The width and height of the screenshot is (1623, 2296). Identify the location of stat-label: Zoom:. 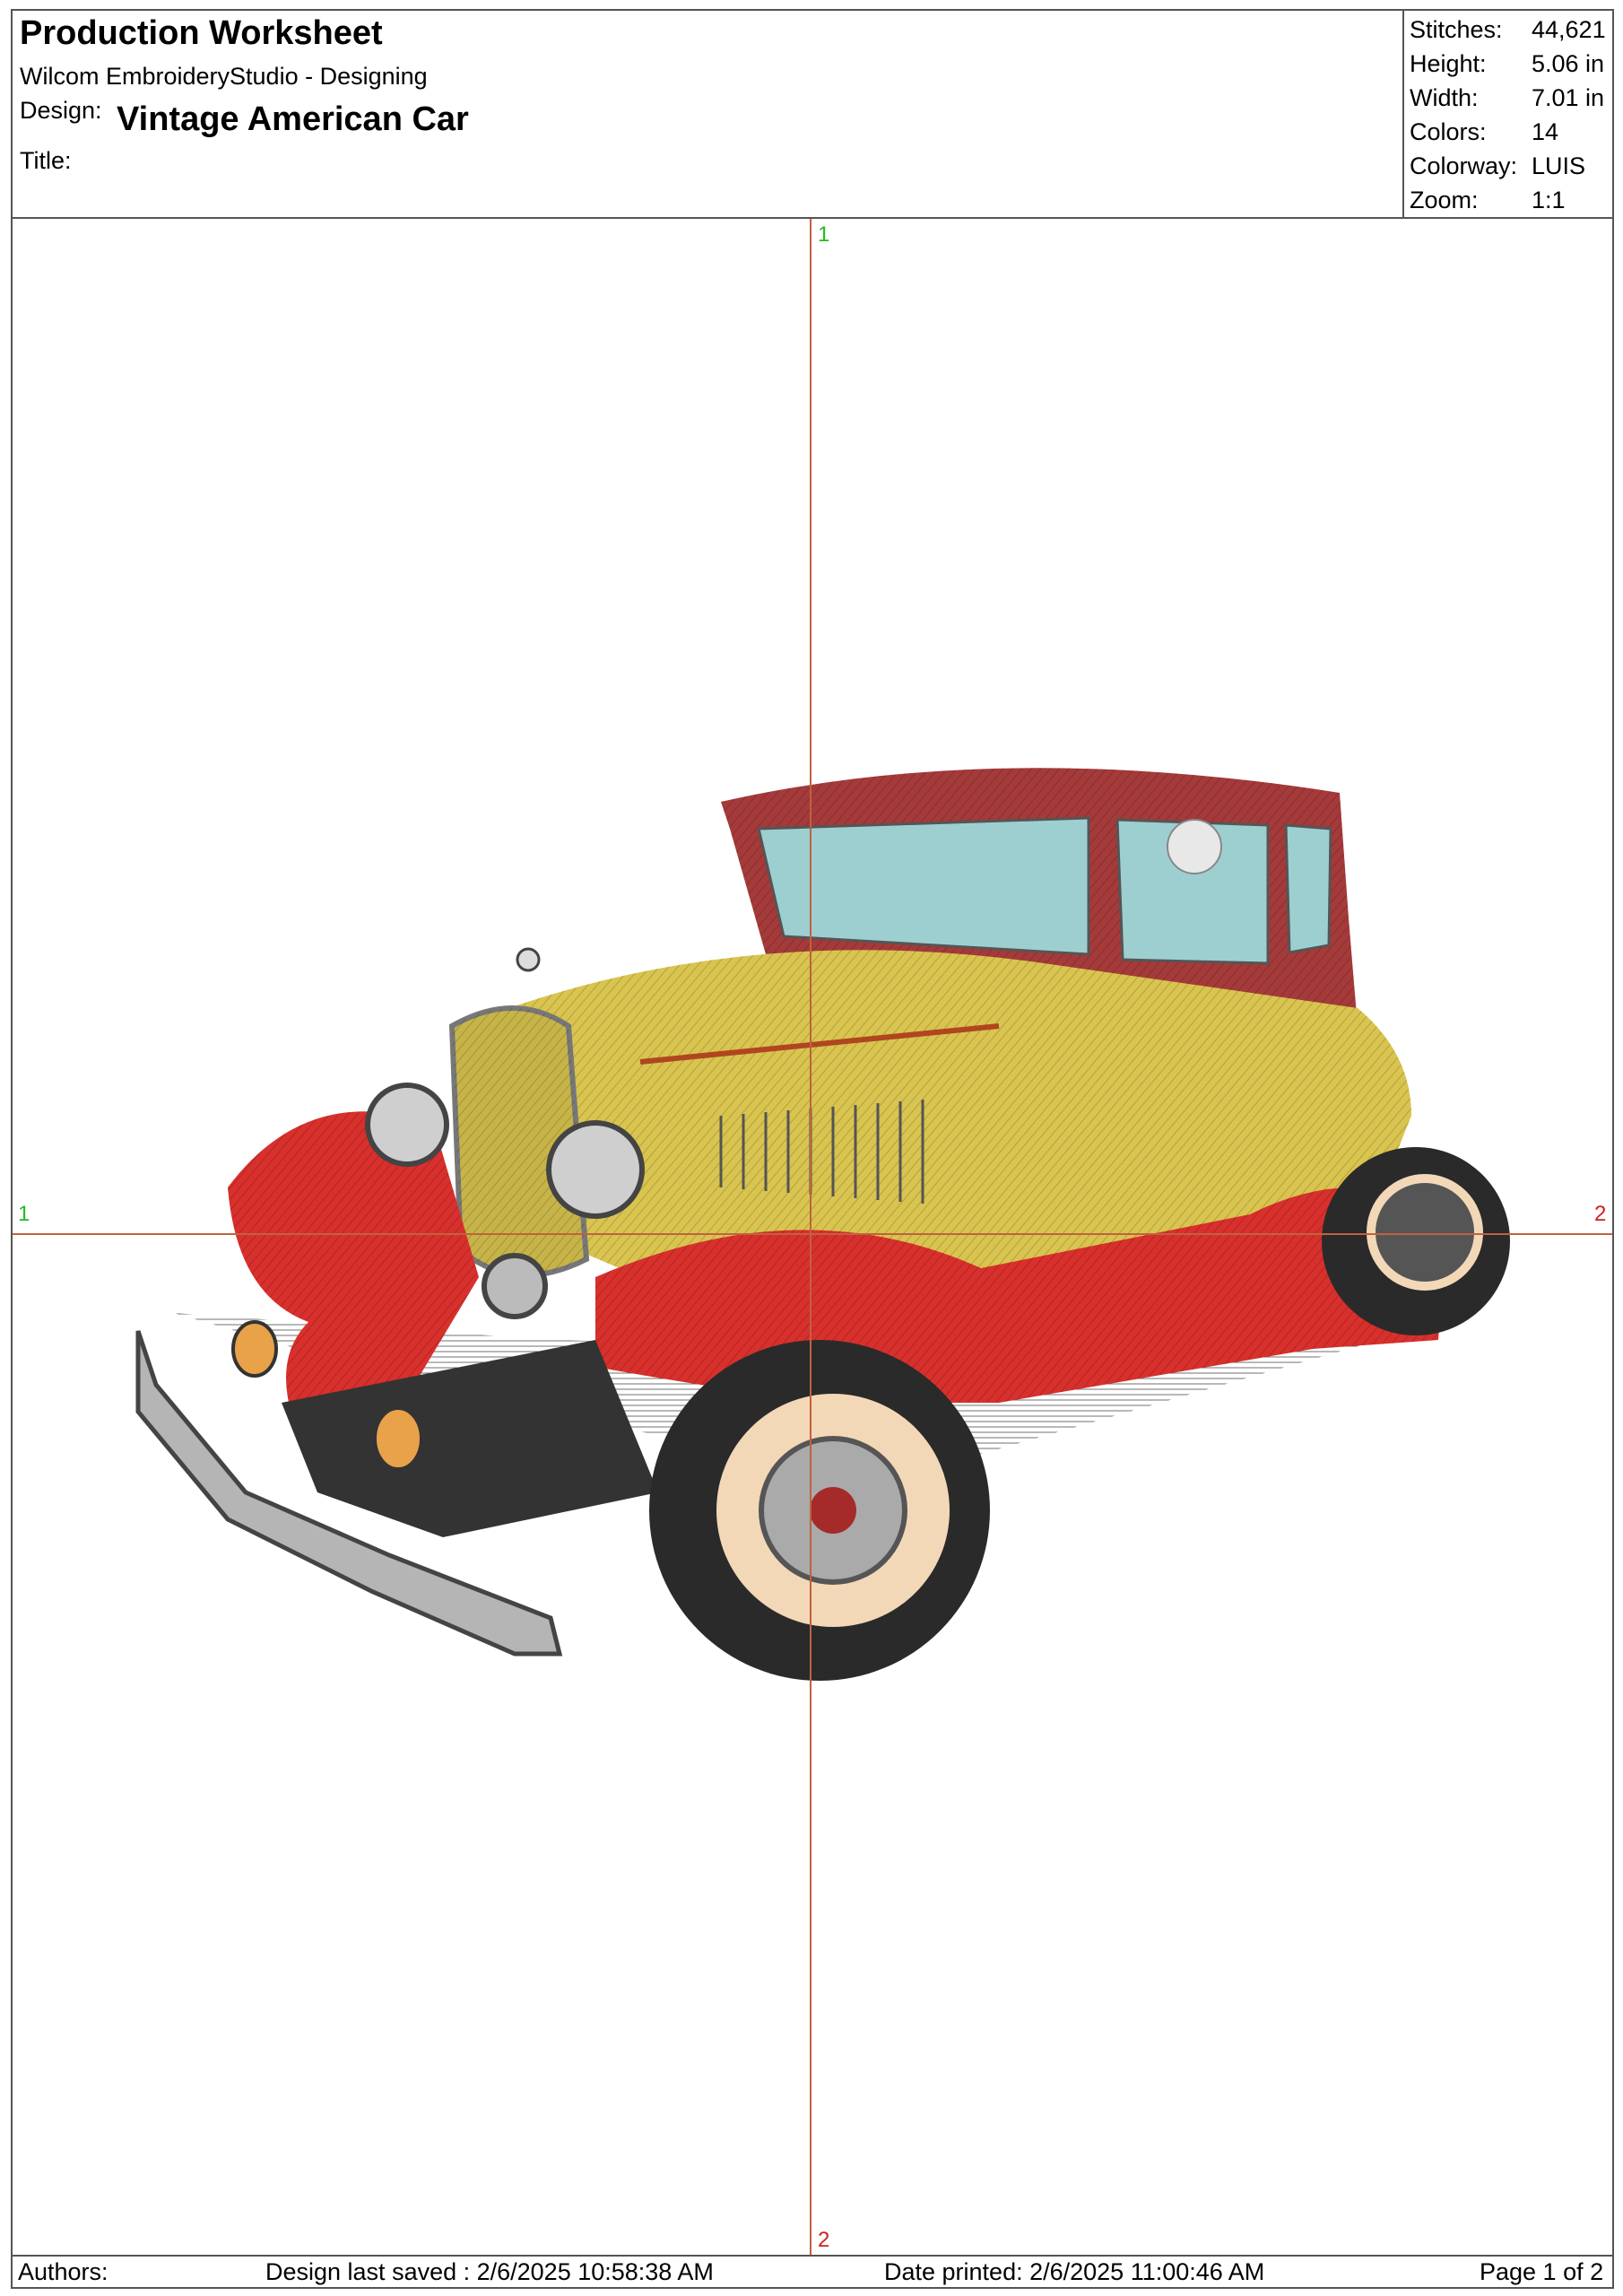
(1444, 199).